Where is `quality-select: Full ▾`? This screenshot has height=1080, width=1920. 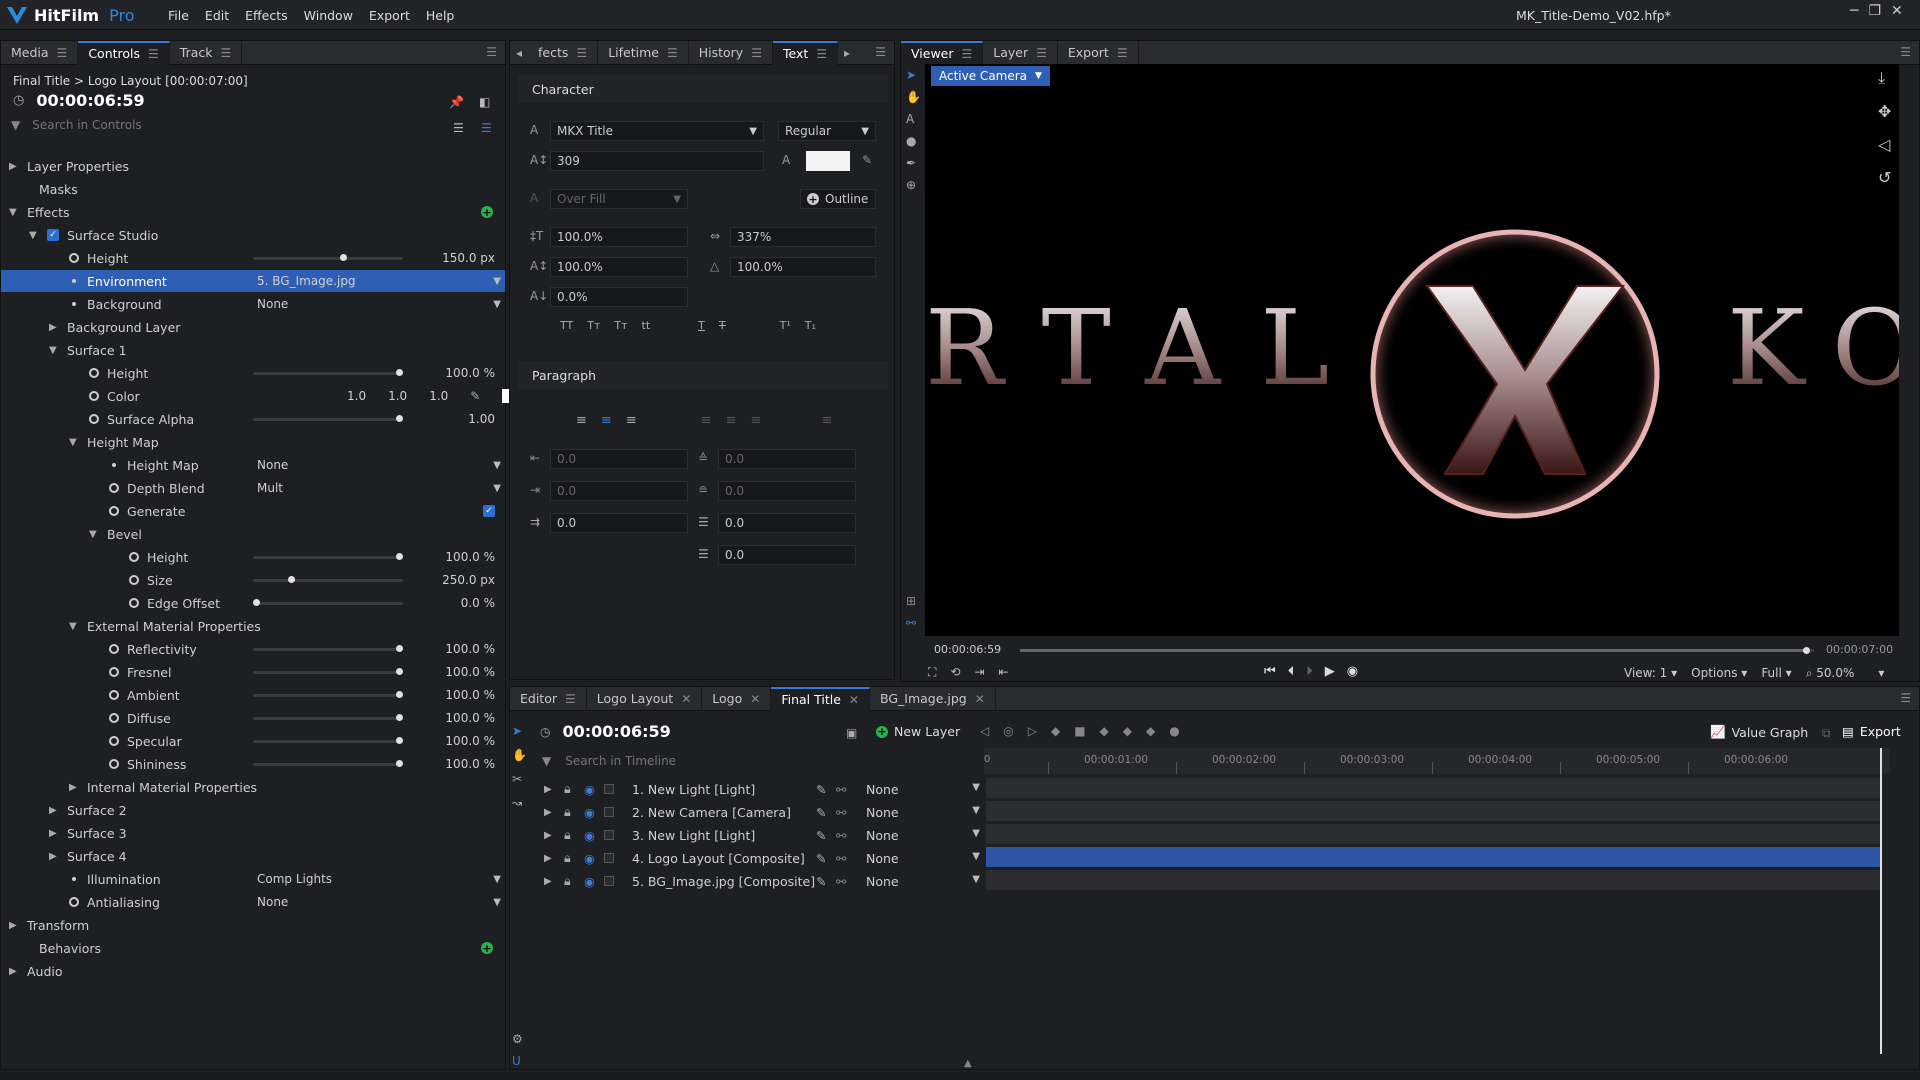
quality-select: Full ▾ is located at coordinates (1776, 673).